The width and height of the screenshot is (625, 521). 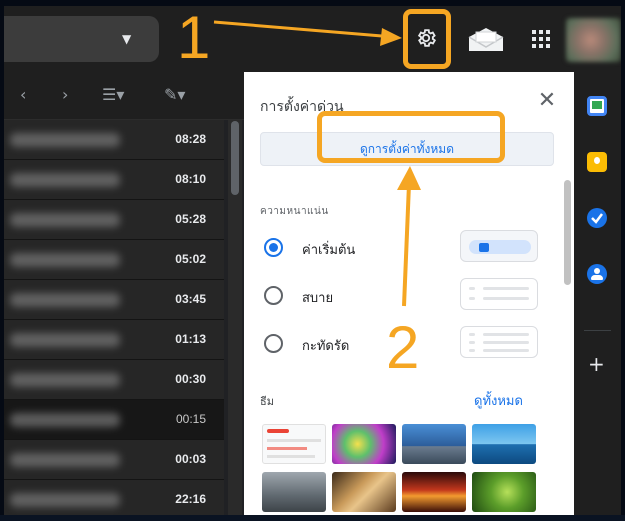 What do you see at coordinates (406, 245) in the screenshot?
I see `arrow-to-see-all` at bounding box center [406, 245].